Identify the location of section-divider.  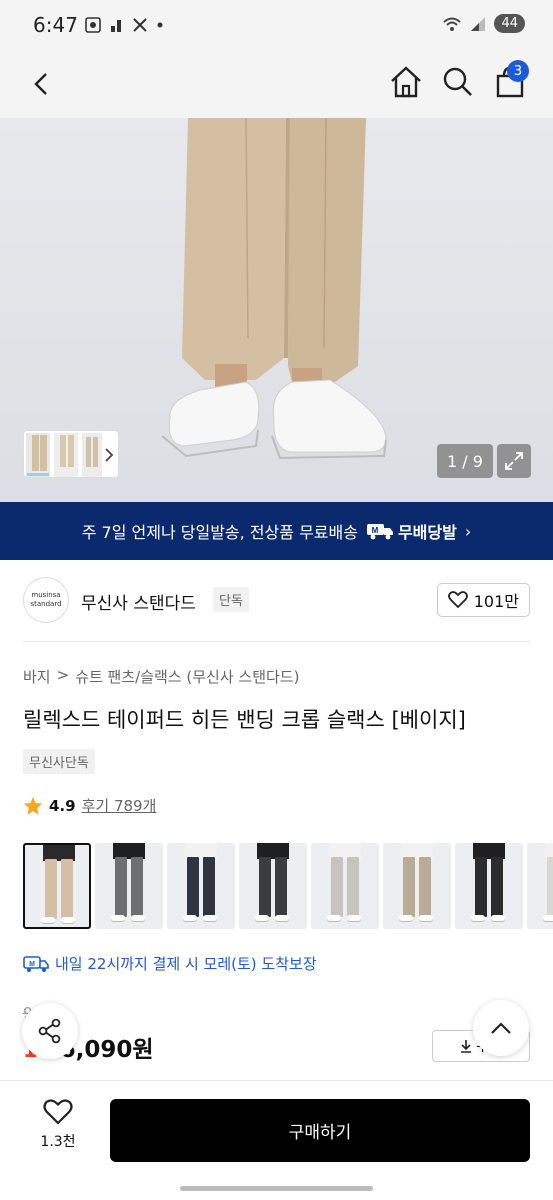
(276, 641).